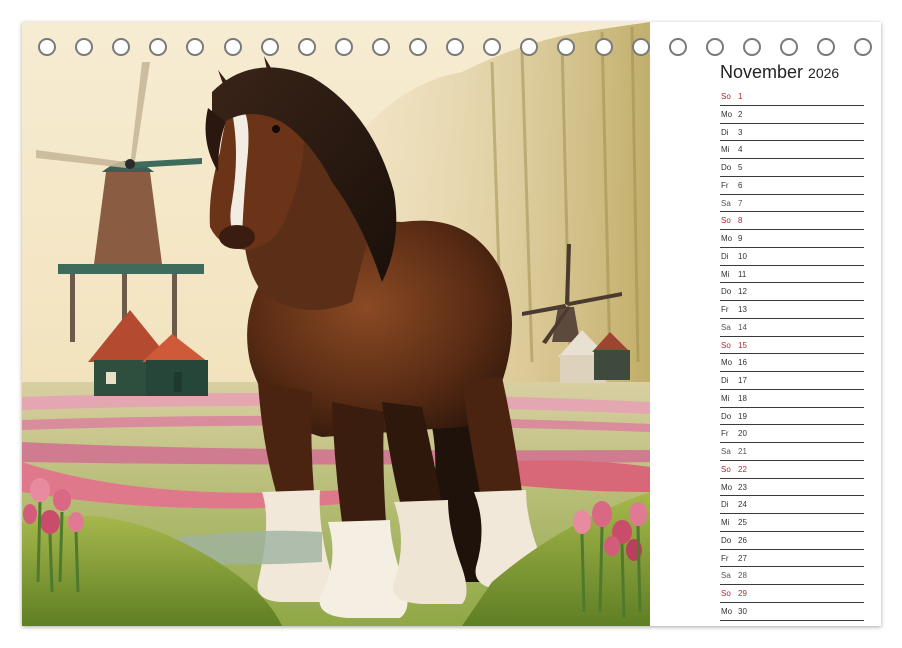  Describe the element at coordinates (792, 363) in the screenshot. I see `day-row: Mo 16` at that location.